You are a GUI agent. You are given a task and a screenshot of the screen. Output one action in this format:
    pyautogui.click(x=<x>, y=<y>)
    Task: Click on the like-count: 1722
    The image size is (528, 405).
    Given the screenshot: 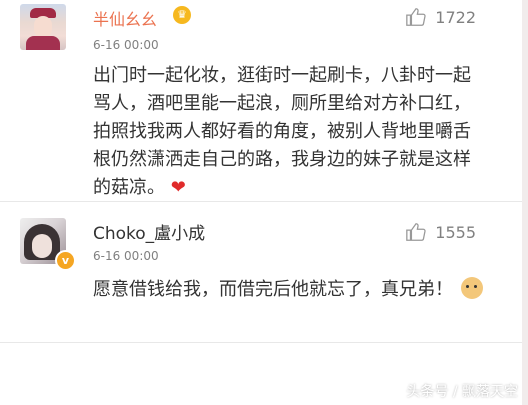 What is the action you would take?
    pyautogui.click(x=455, y=17)
    